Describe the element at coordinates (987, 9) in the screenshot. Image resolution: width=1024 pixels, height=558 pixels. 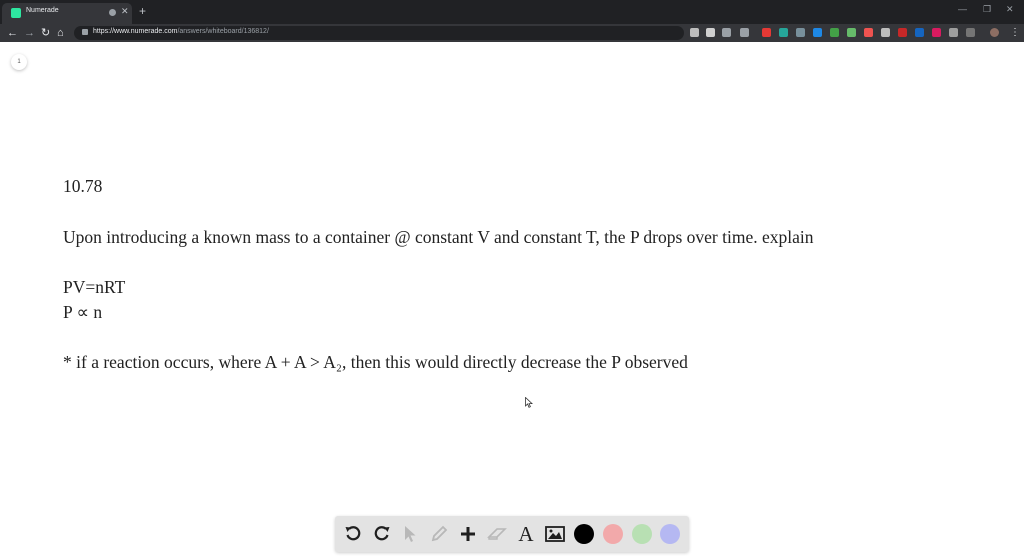
I see `restore-icon: ❐` at that location.